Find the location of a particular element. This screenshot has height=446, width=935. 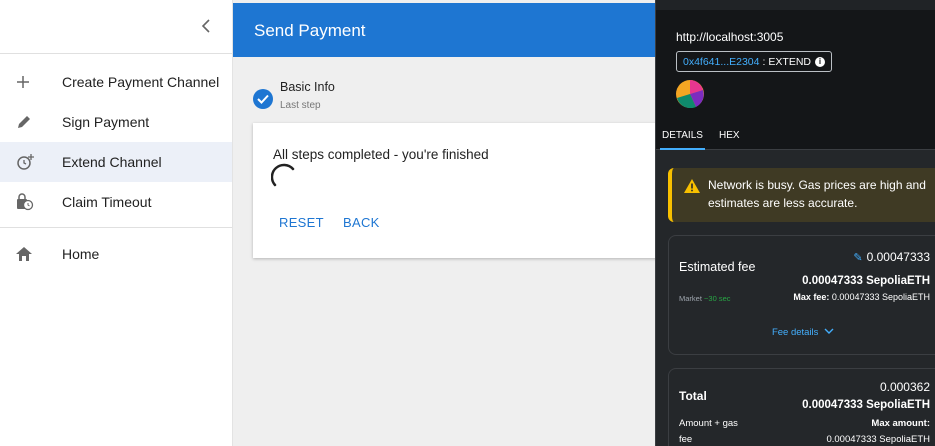

max-amount-value: 0.00047333 SepoliaETH is located at coordinates (878, 439).